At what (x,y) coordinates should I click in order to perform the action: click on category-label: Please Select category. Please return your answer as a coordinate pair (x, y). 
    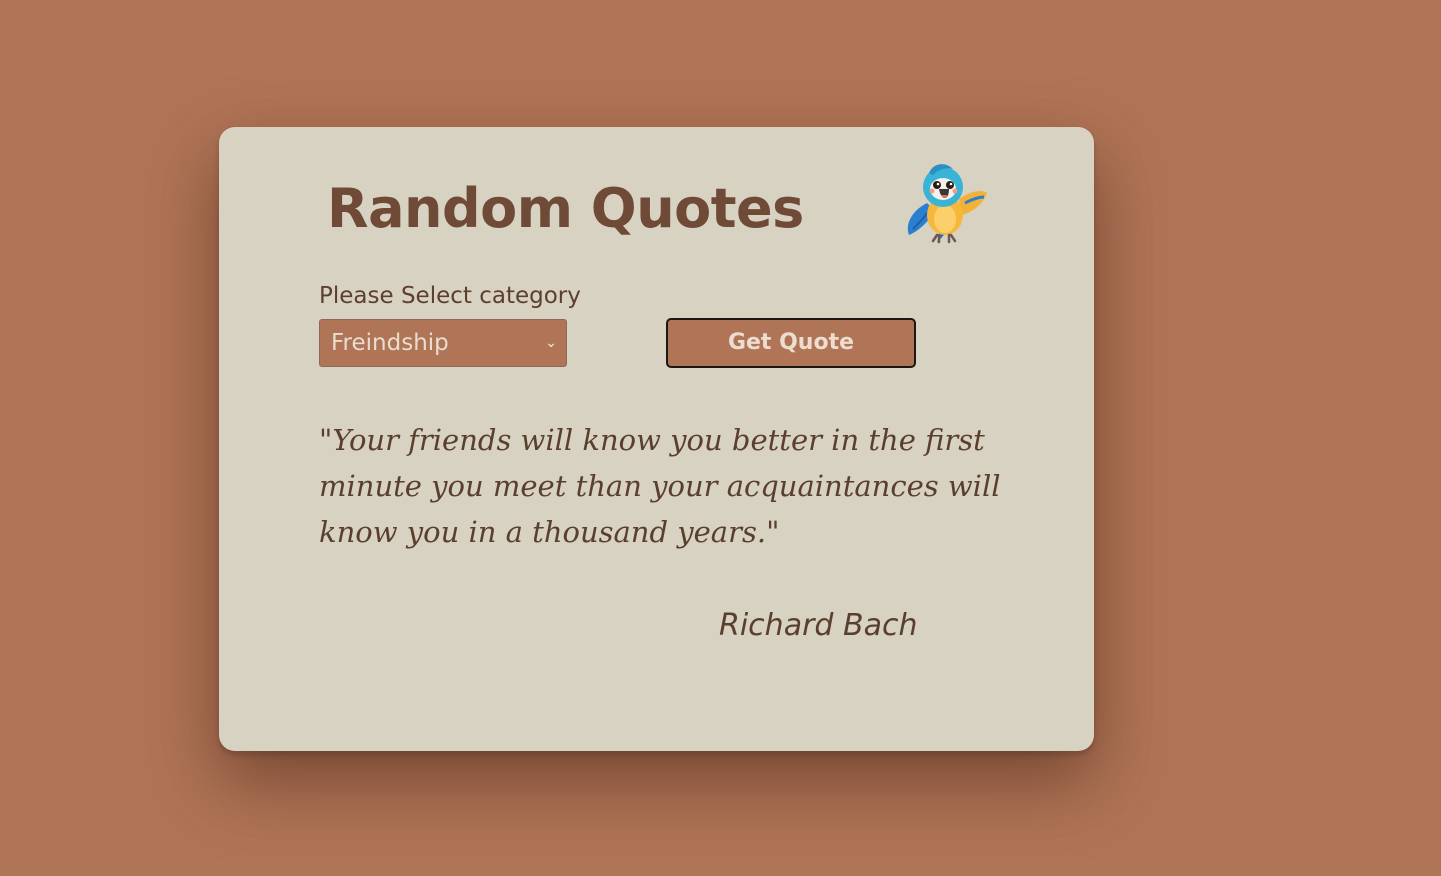
    Looking at the image, I should click on (450, 296).